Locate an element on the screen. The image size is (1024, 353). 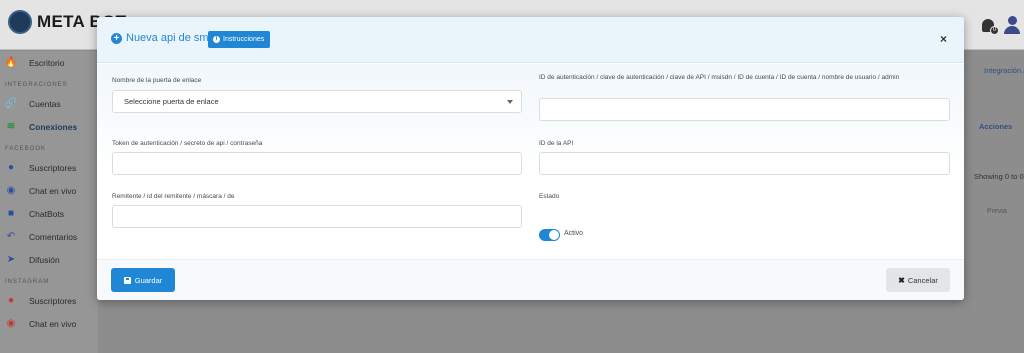
sidebar-item-difusión: ➤ Difusión is located at coordinates (49, 259).